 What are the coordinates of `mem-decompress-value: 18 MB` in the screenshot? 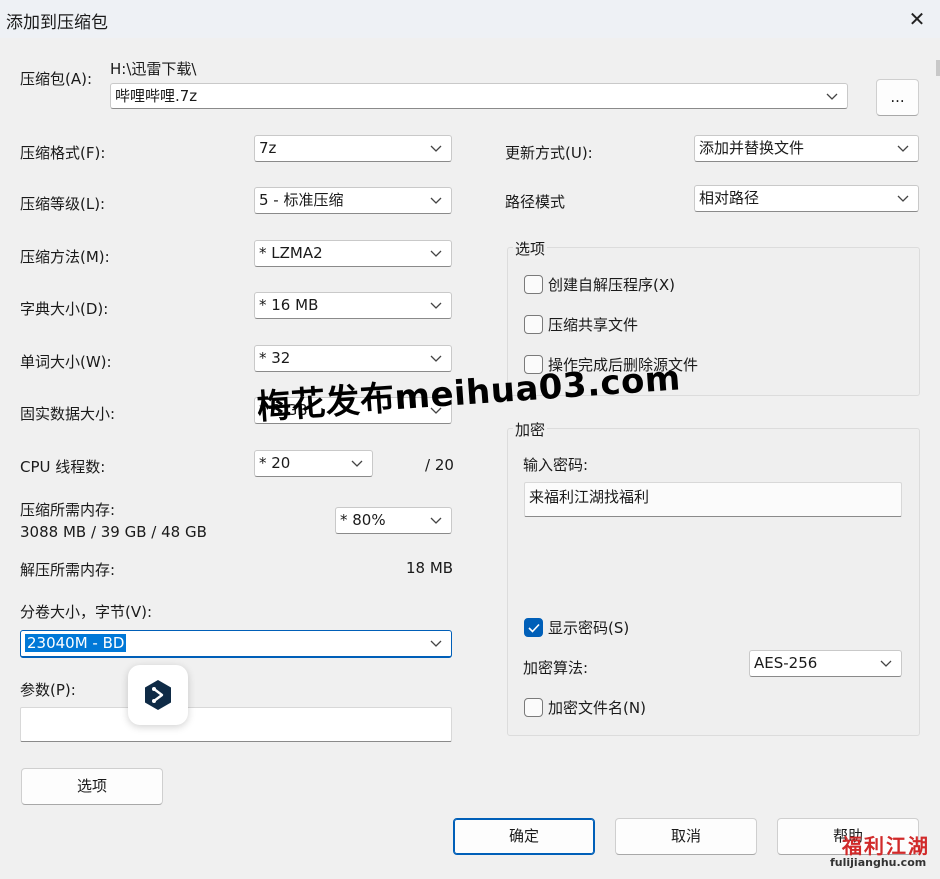 It's located at (430, 568).